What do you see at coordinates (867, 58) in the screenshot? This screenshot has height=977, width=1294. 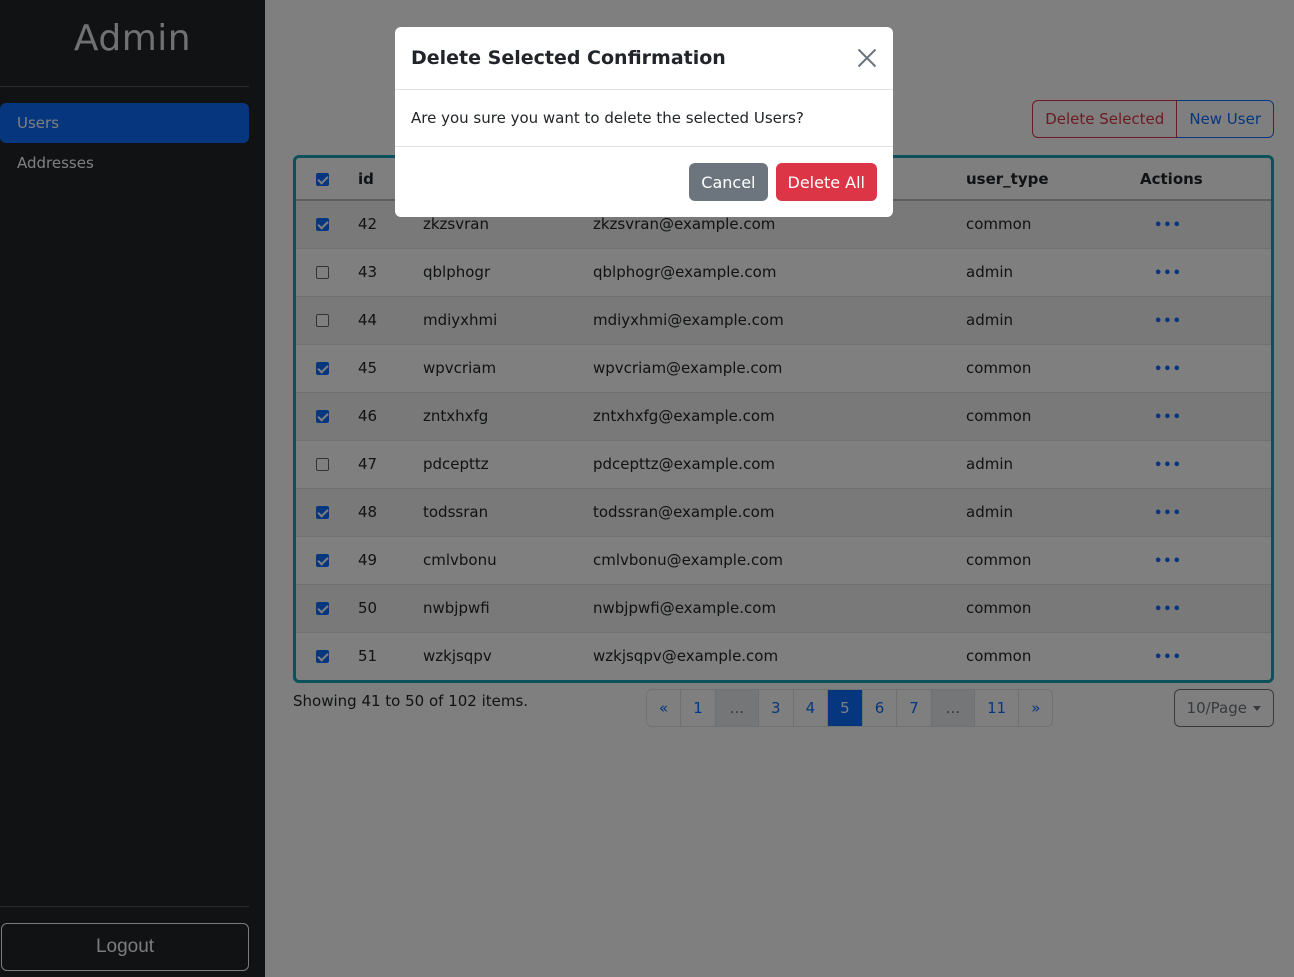 I see `close-icon` at bounding box center [867, 58].